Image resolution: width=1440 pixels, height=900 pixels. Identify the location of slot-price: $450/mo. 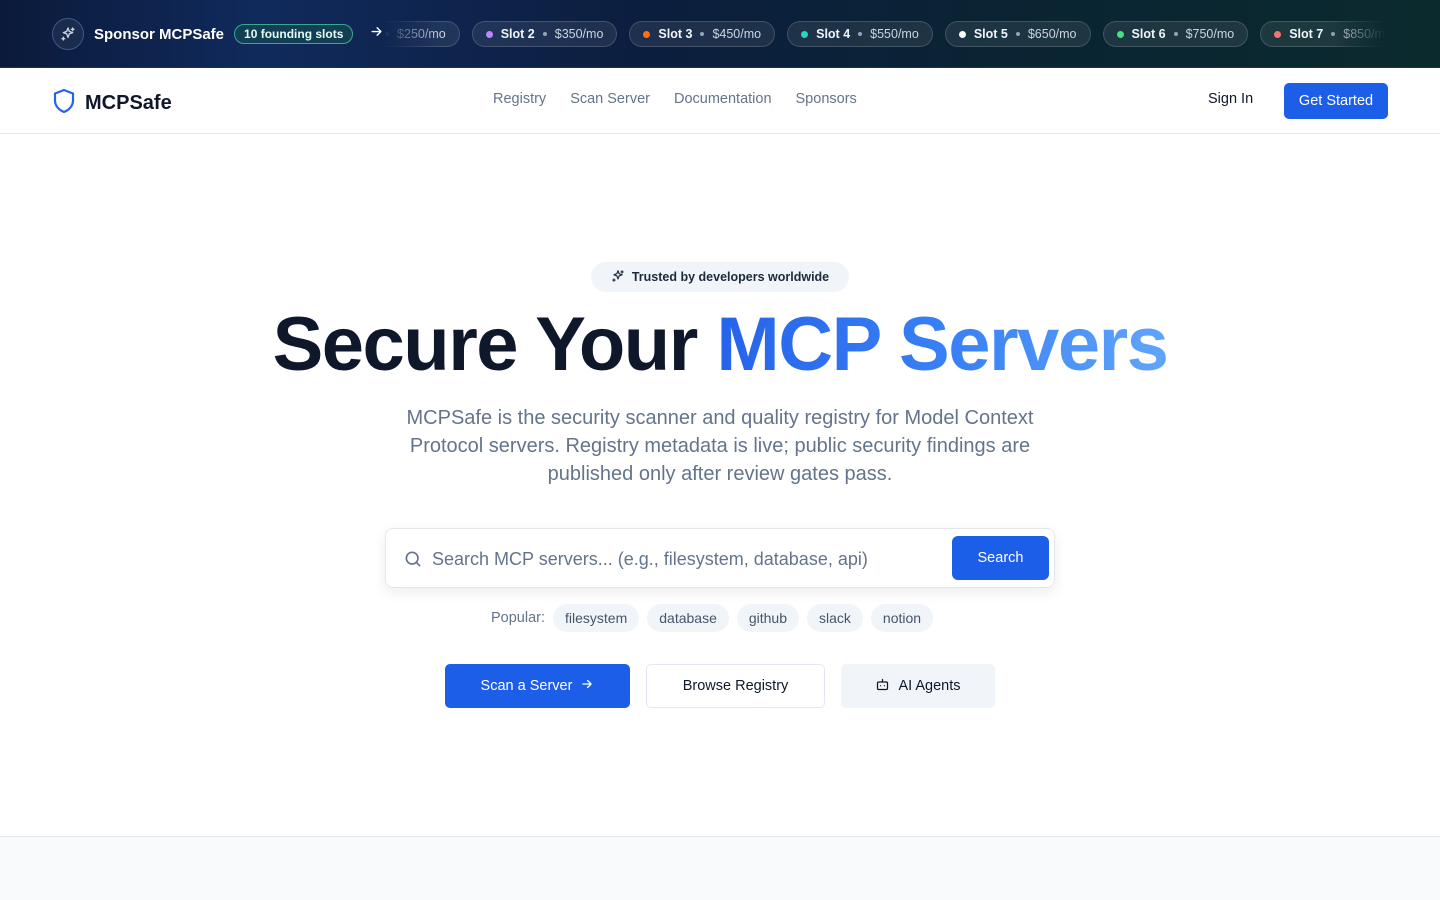
(737, 34).